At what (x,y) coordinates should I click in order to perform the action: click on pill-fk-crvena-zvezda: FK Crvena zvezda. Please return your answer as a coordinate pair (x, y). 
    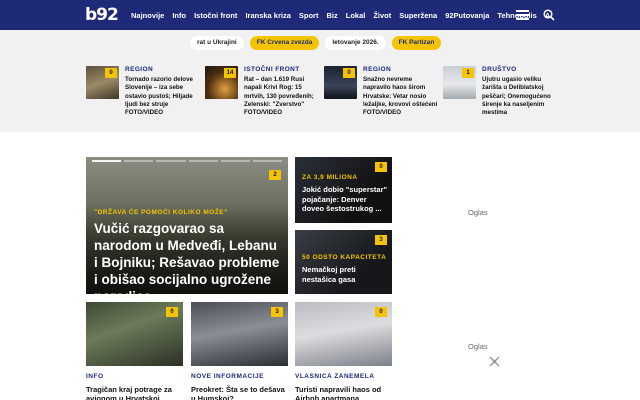
    Looking at the image, I should click on (284, 43).